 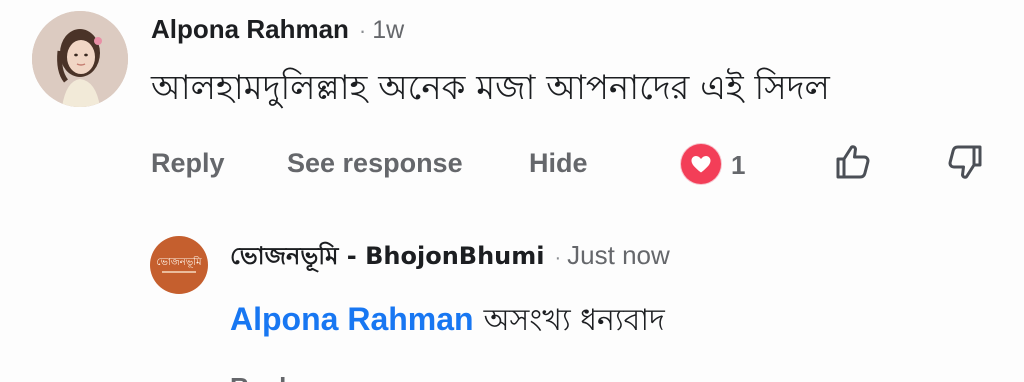 I want to click on see-response-button: See response, so click(x=375, y=163).